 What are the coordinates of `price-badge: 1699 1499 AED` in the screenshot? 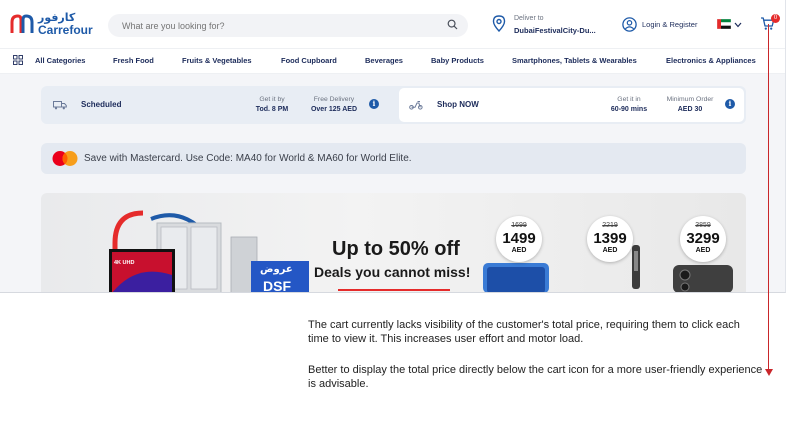 It's located at (519, 239).